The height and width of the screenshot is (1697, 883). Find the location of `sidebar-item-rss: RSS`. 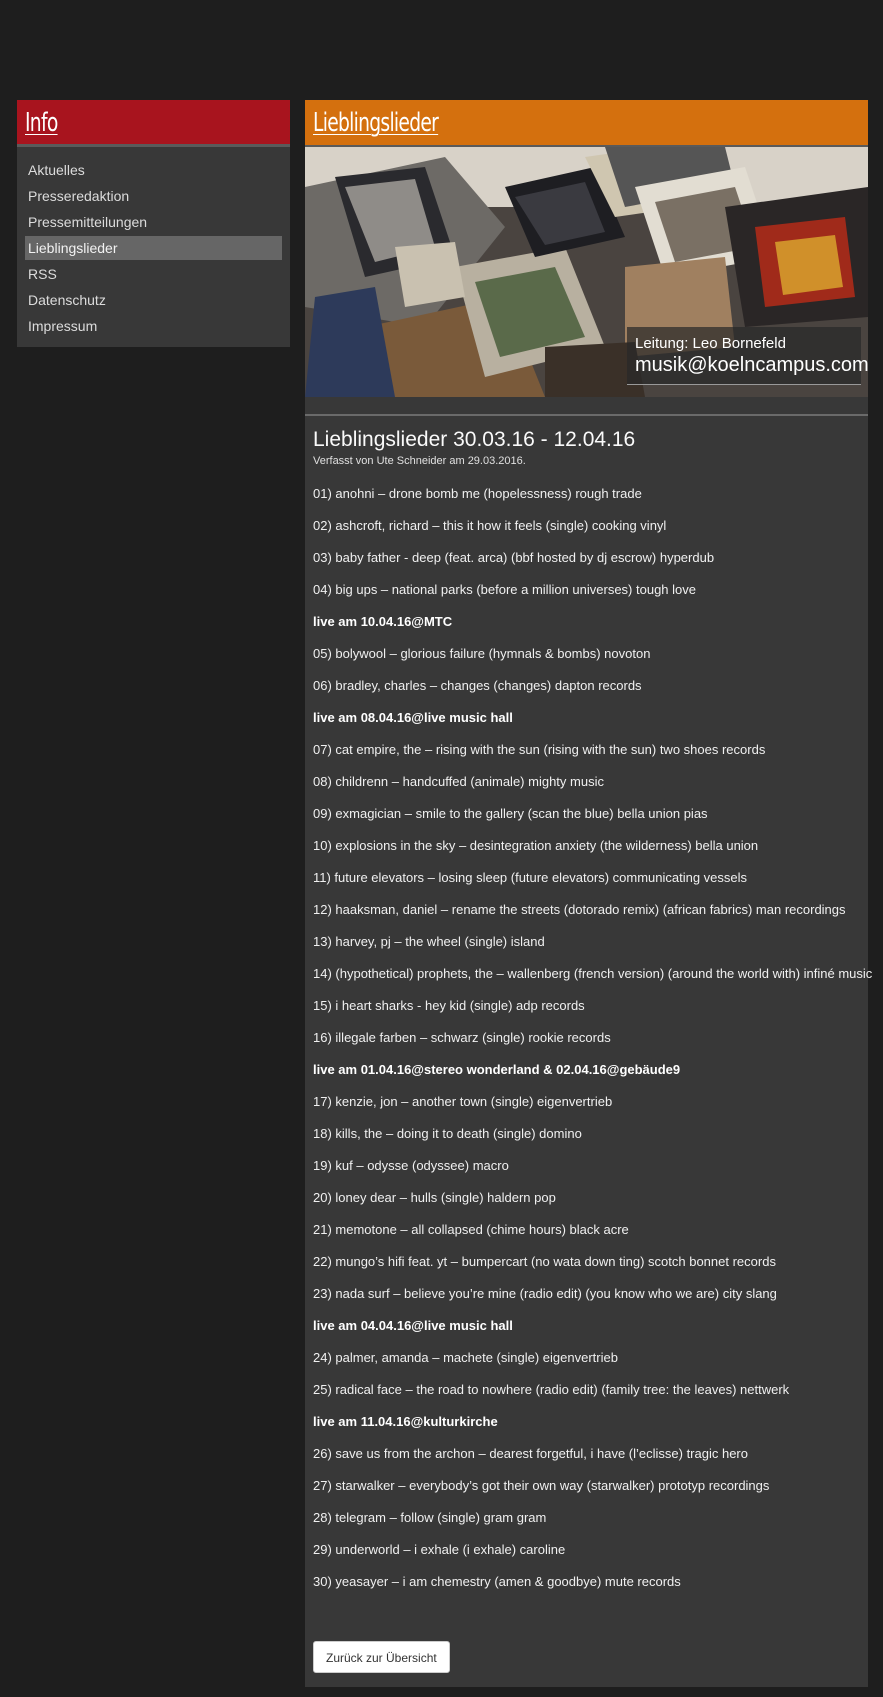

sidebar-item-rss: RSS is located at coordinates (153, 274).